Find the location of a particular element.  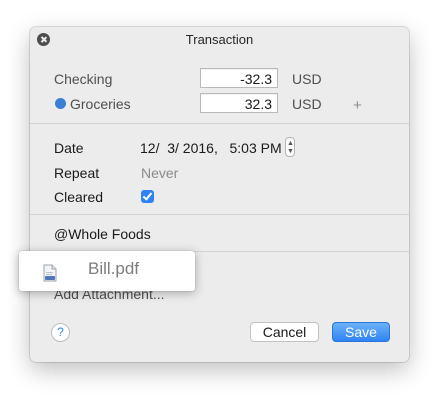

date-picker: 12/ 3/ 2016, 5:03 PM is located at coordinates (211, 148).